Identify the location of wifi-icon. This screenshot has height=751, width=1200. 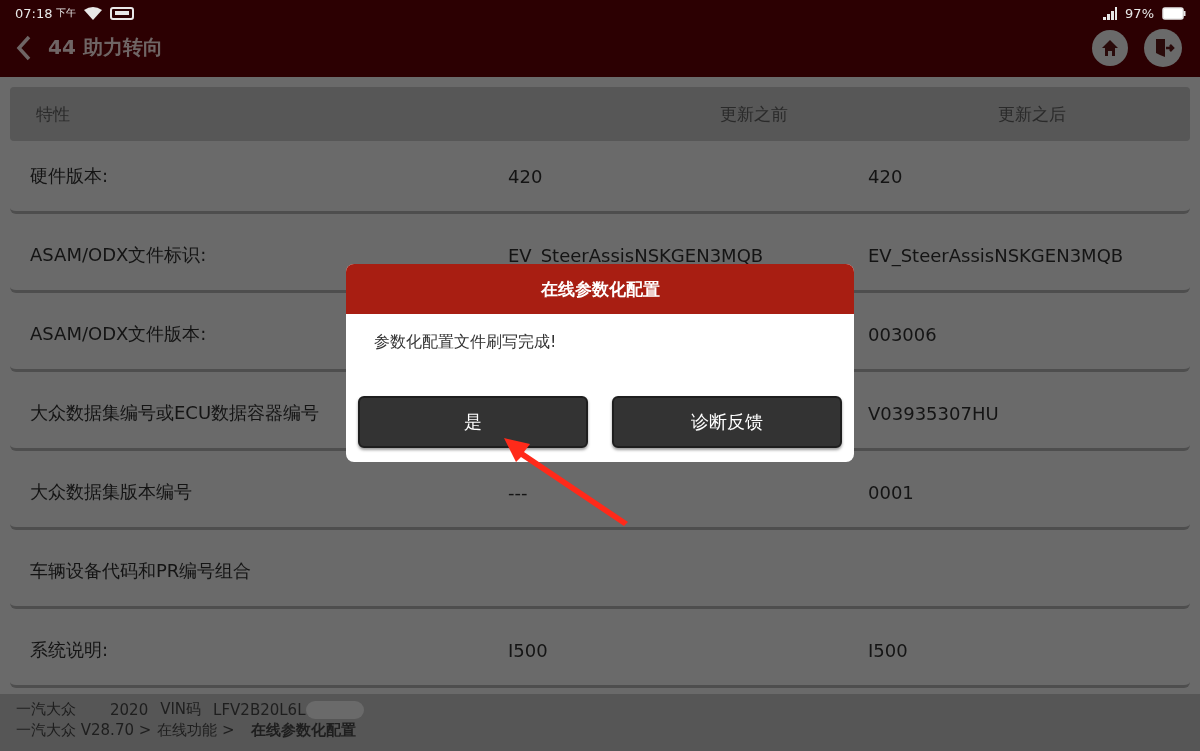
(93, 13).